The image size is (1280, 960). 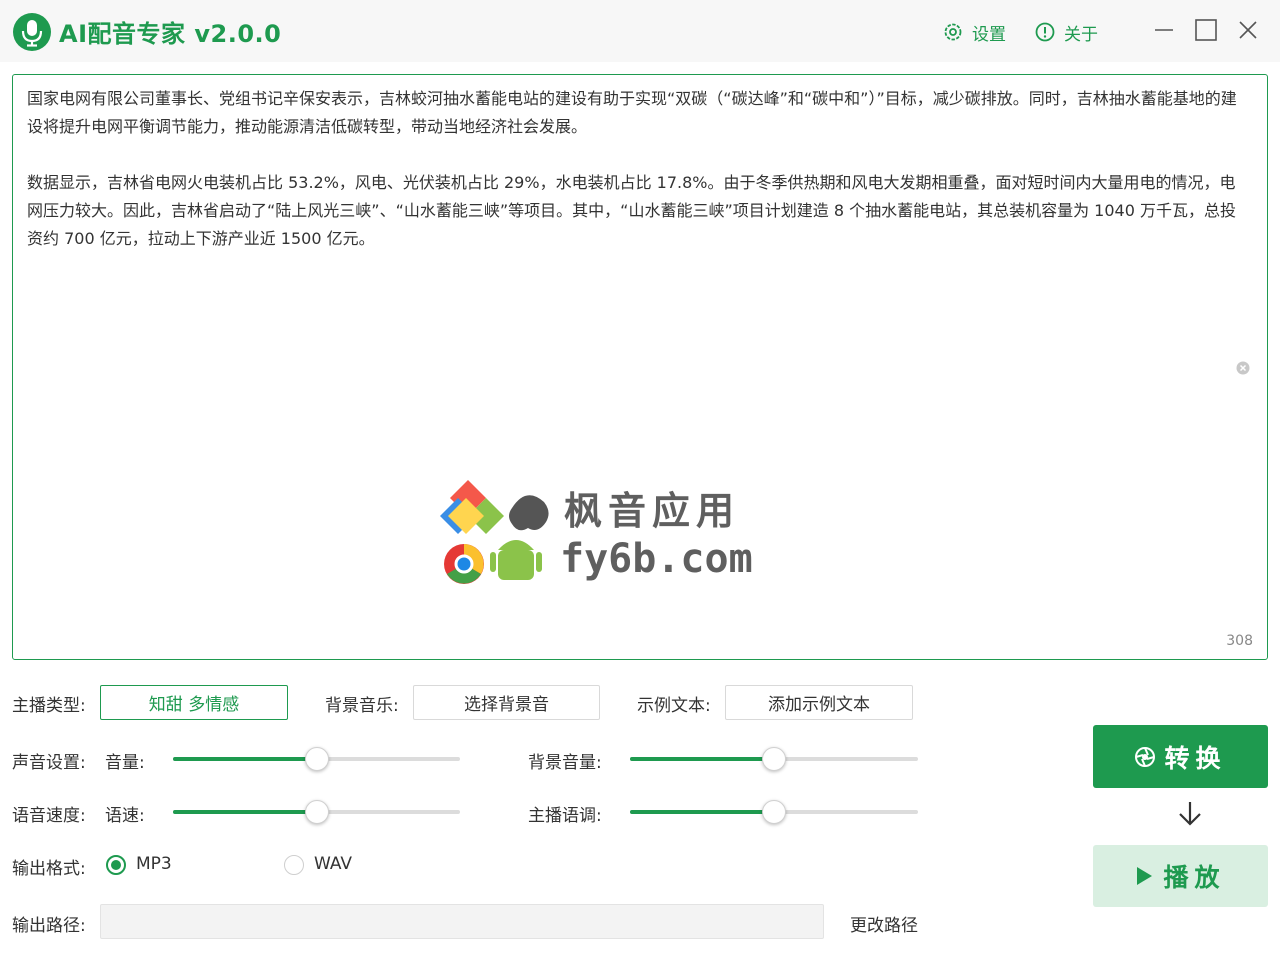 I want to click on watermark-text: 枫音应用, so click(x=652, y=511).